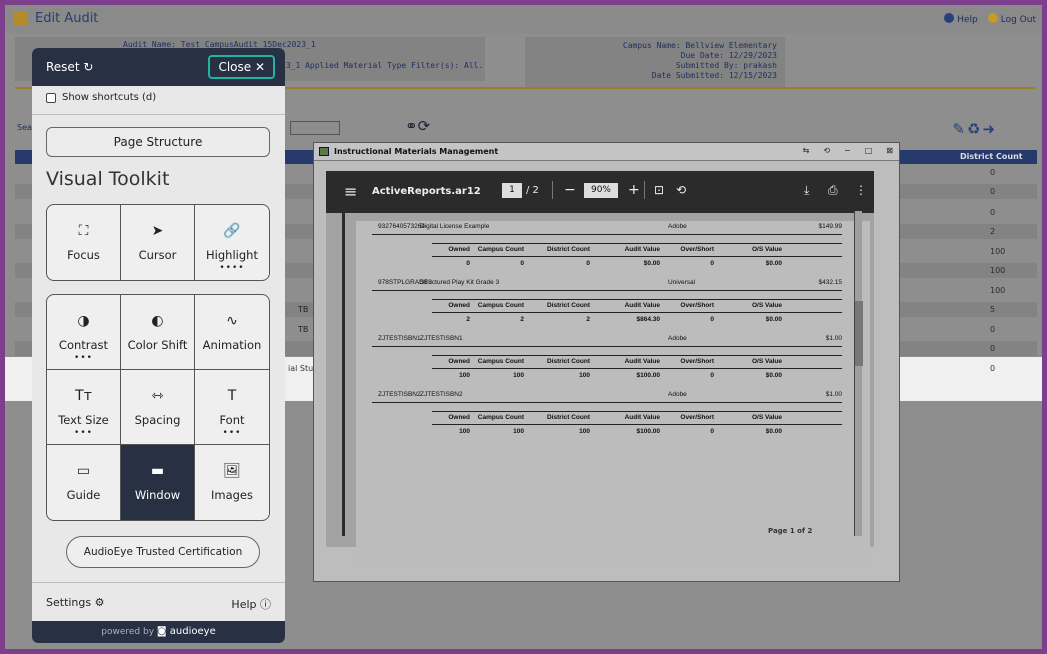 Image resolution: width=1047 pixels, height=654 pixels. Describe the element at coordinates (75, 602) in the screenshot. I see `settings-link: Settings ⚙` at that location.